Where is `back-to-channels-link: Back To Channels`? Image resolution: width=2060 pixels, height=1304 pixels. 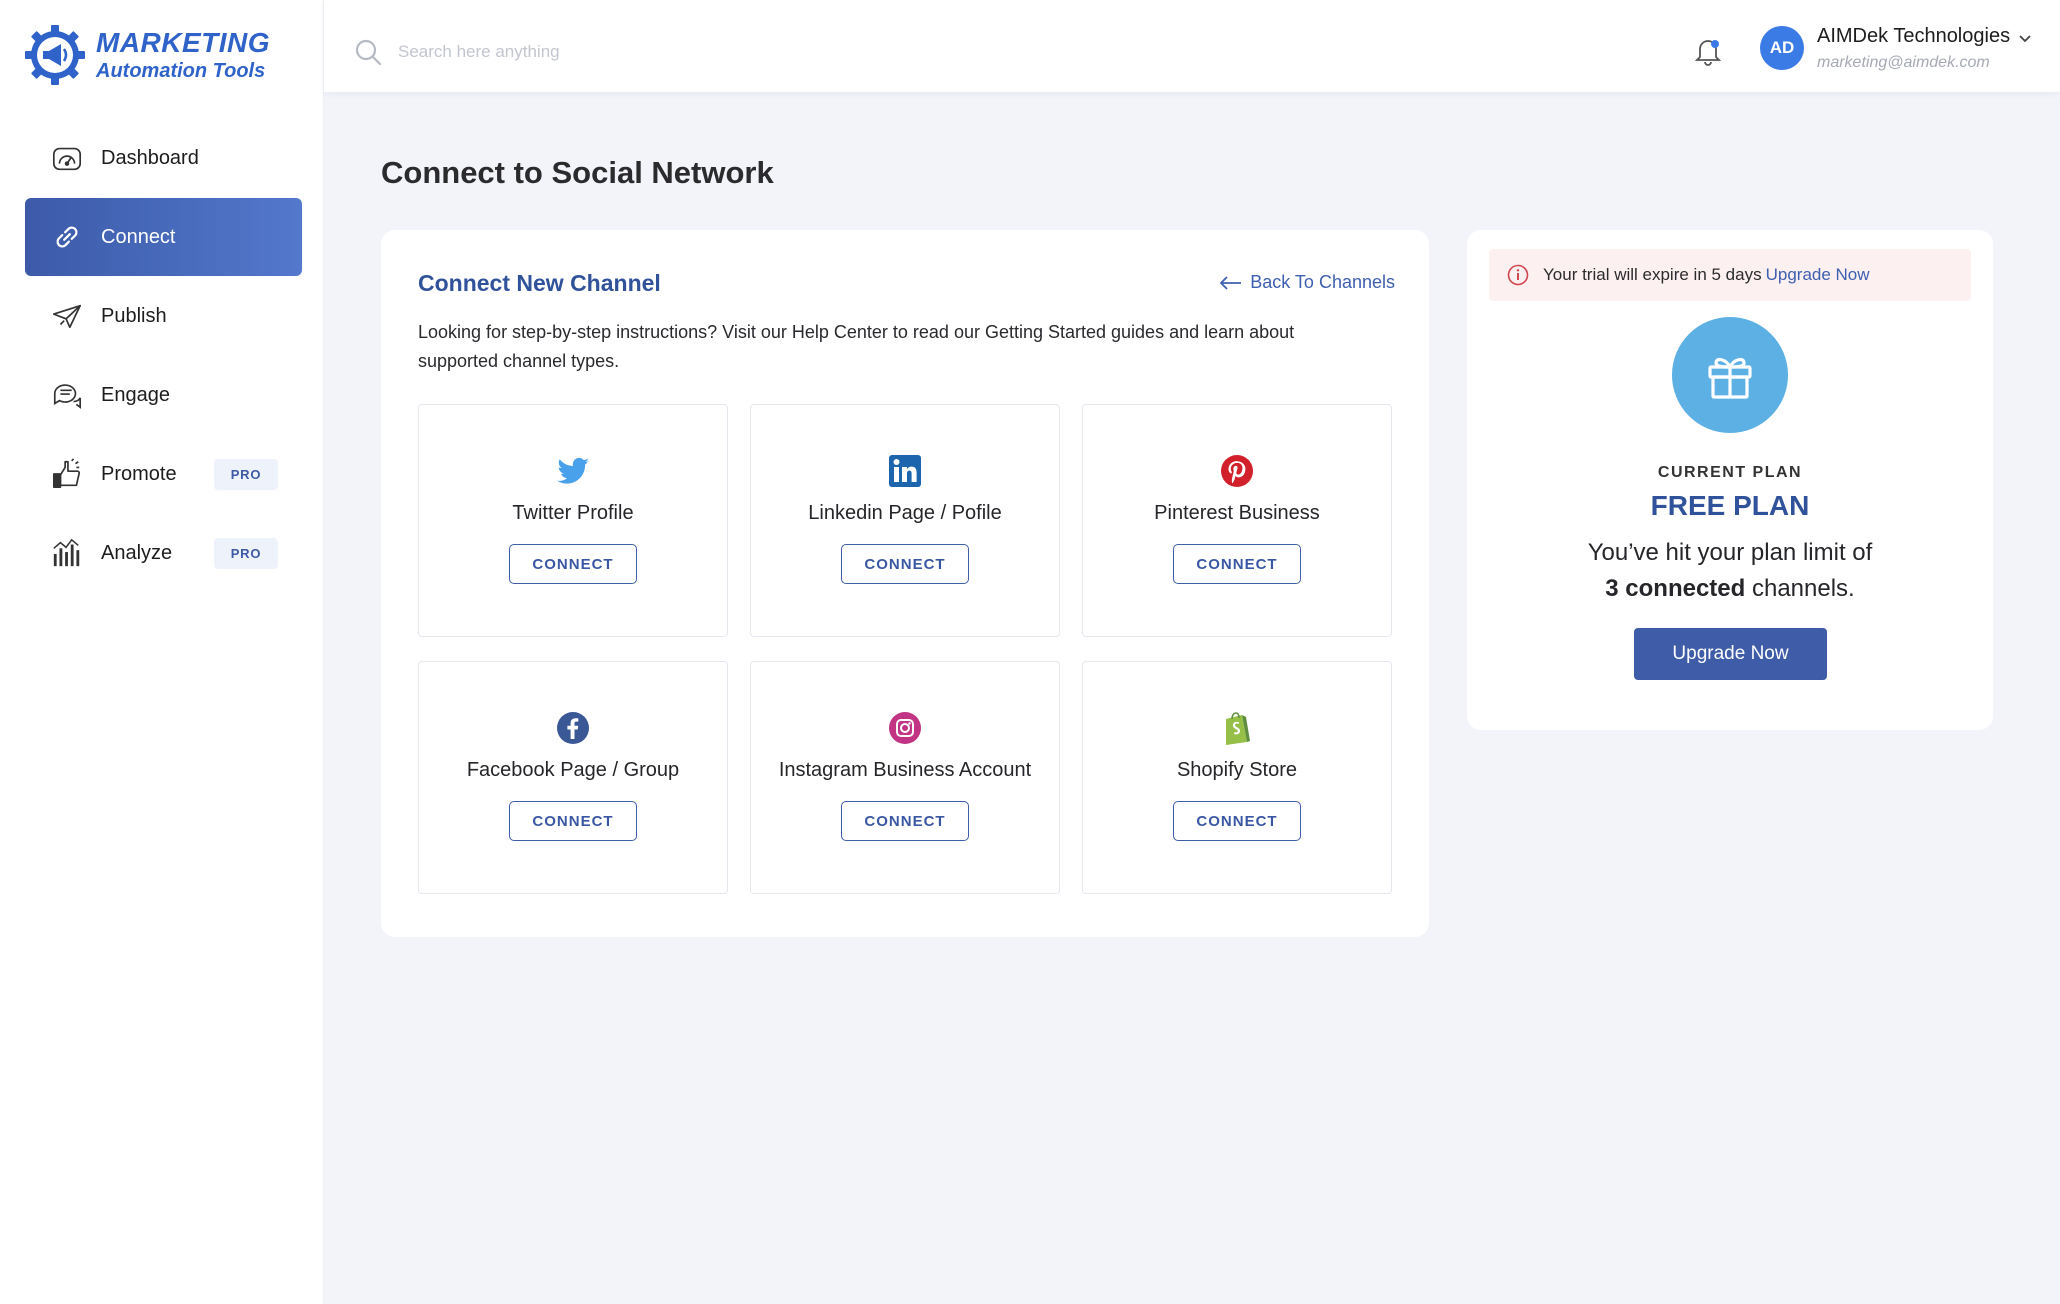 back-to-channels-link: Back To Channels is located at coordinates (1307, 282).